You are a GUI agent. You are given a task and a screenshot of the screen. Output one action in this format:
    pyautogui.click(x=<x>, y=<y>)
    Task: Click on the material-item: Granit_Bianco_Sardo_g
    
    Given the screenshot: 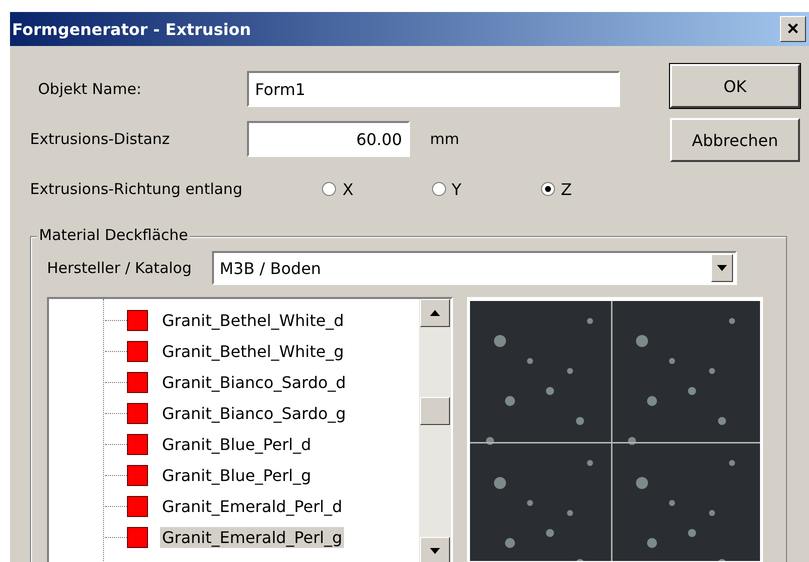 What is the action you would take?
    pyautogui.click(x=254, y=413)
    